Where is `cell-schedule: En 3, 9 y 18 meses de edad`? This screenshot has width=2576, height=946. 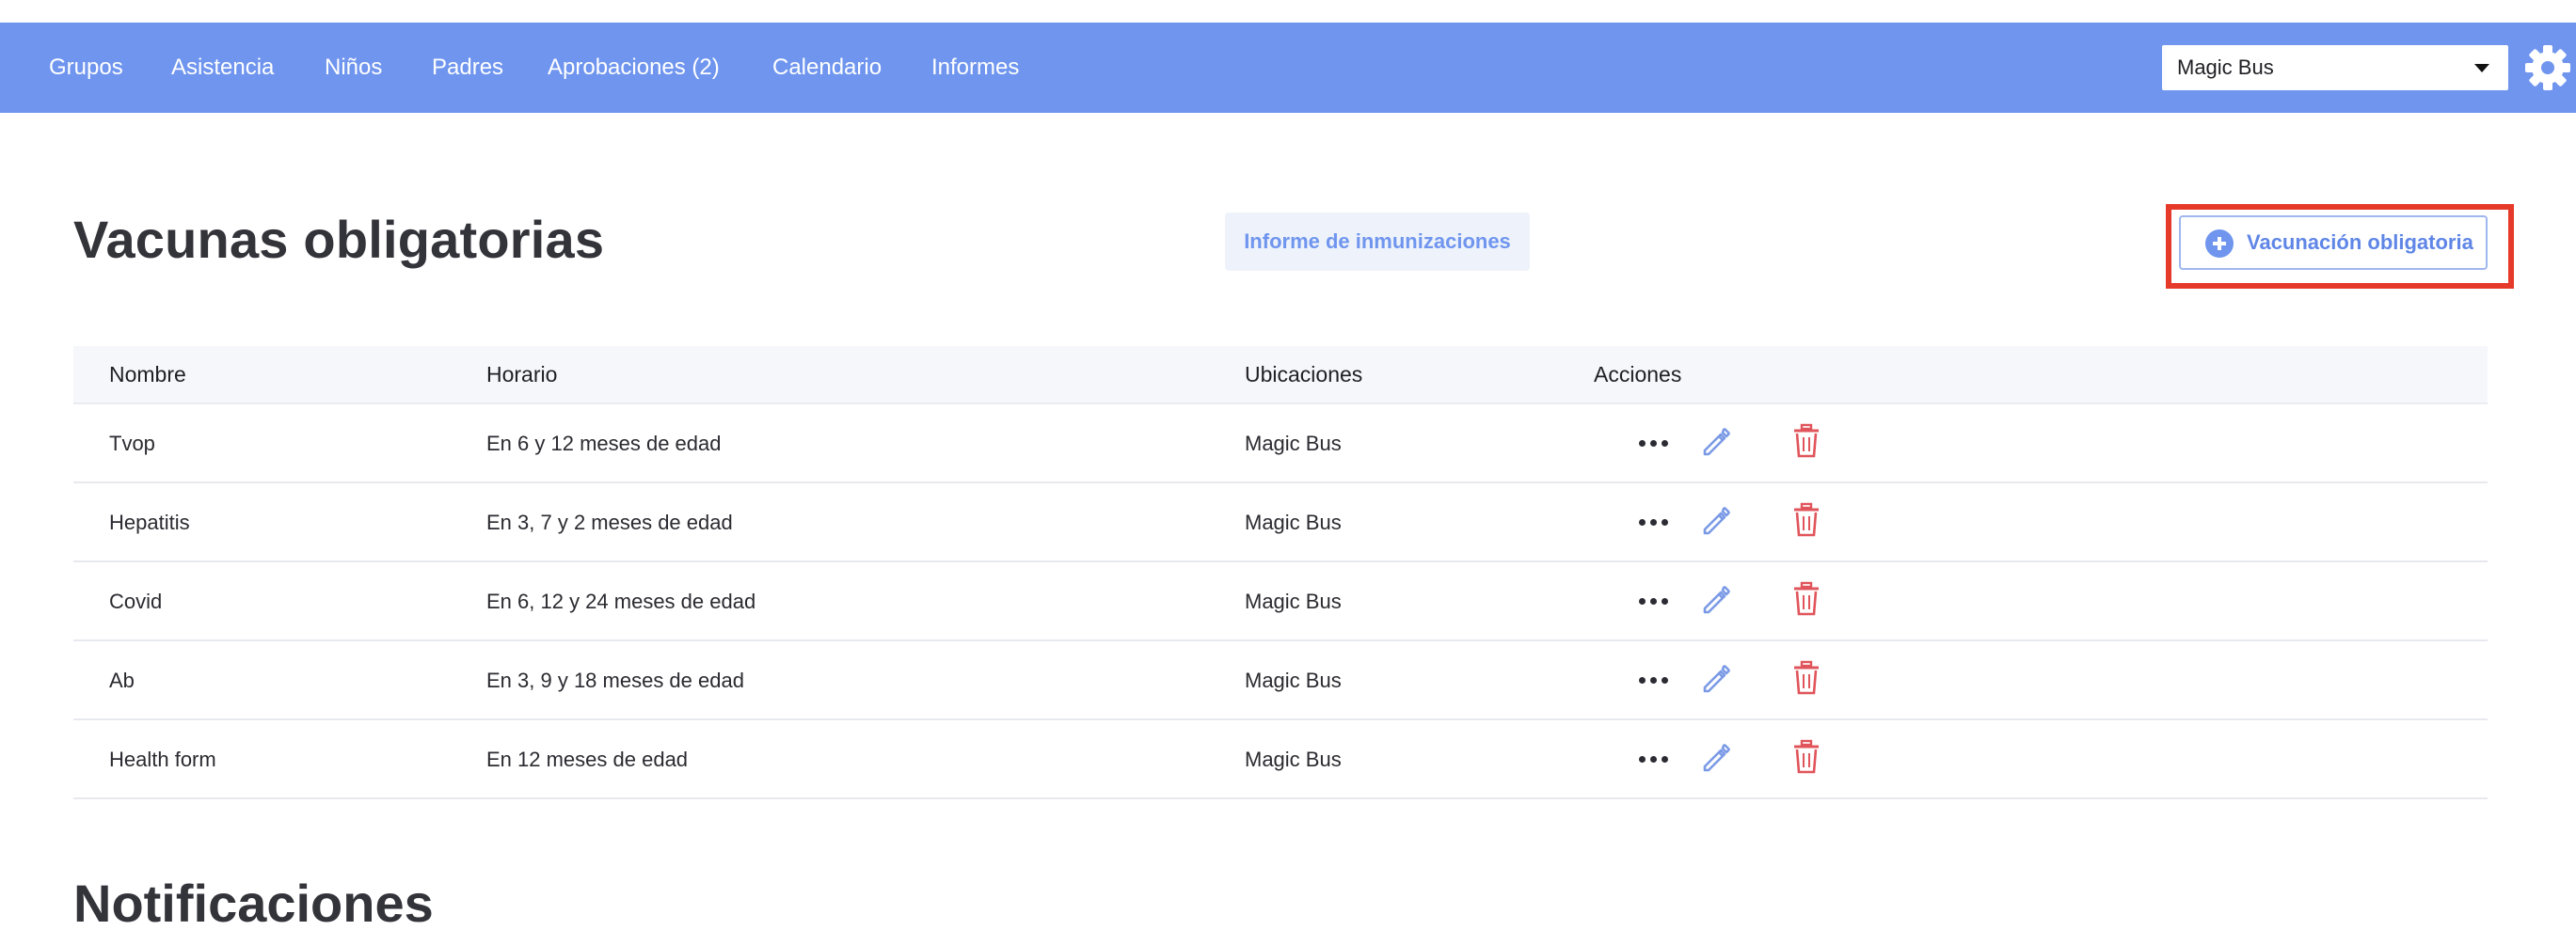 cell-schedule: En 3, 9 y 18 meses de edad is located at coordinates (615, 680).